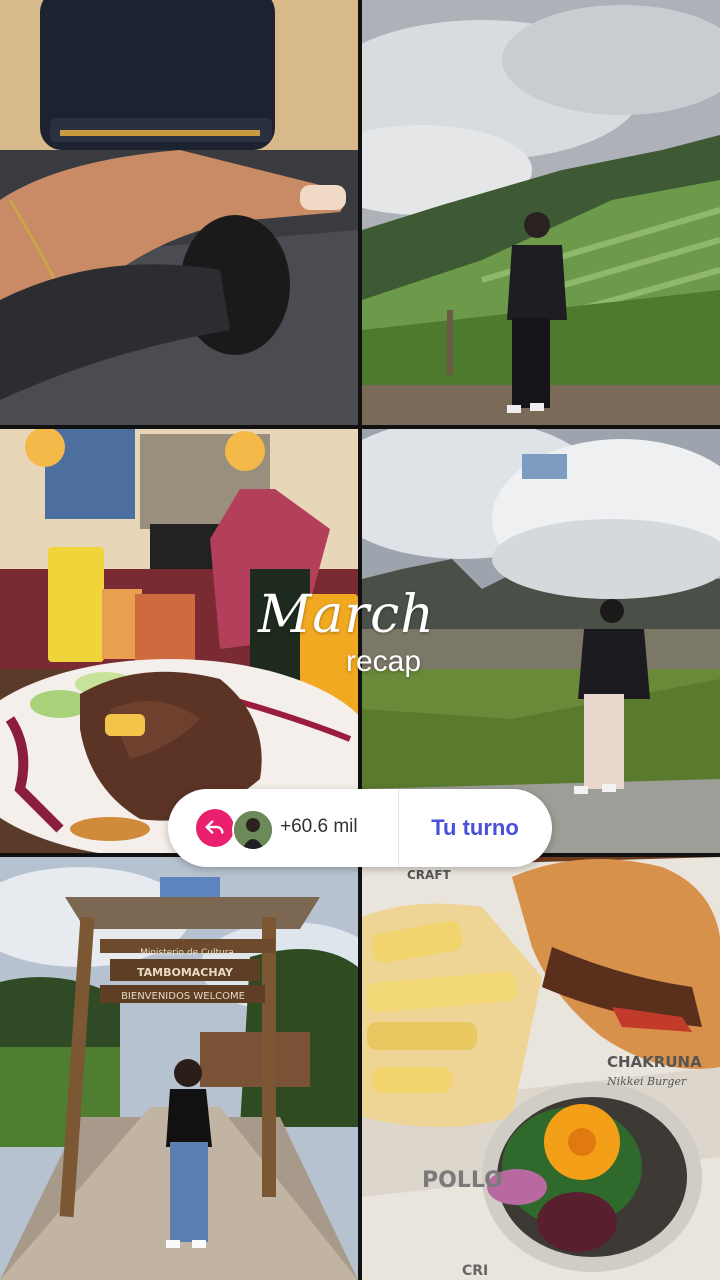  I want to click on participant-count: +60.6 mil, so click(319, 826).